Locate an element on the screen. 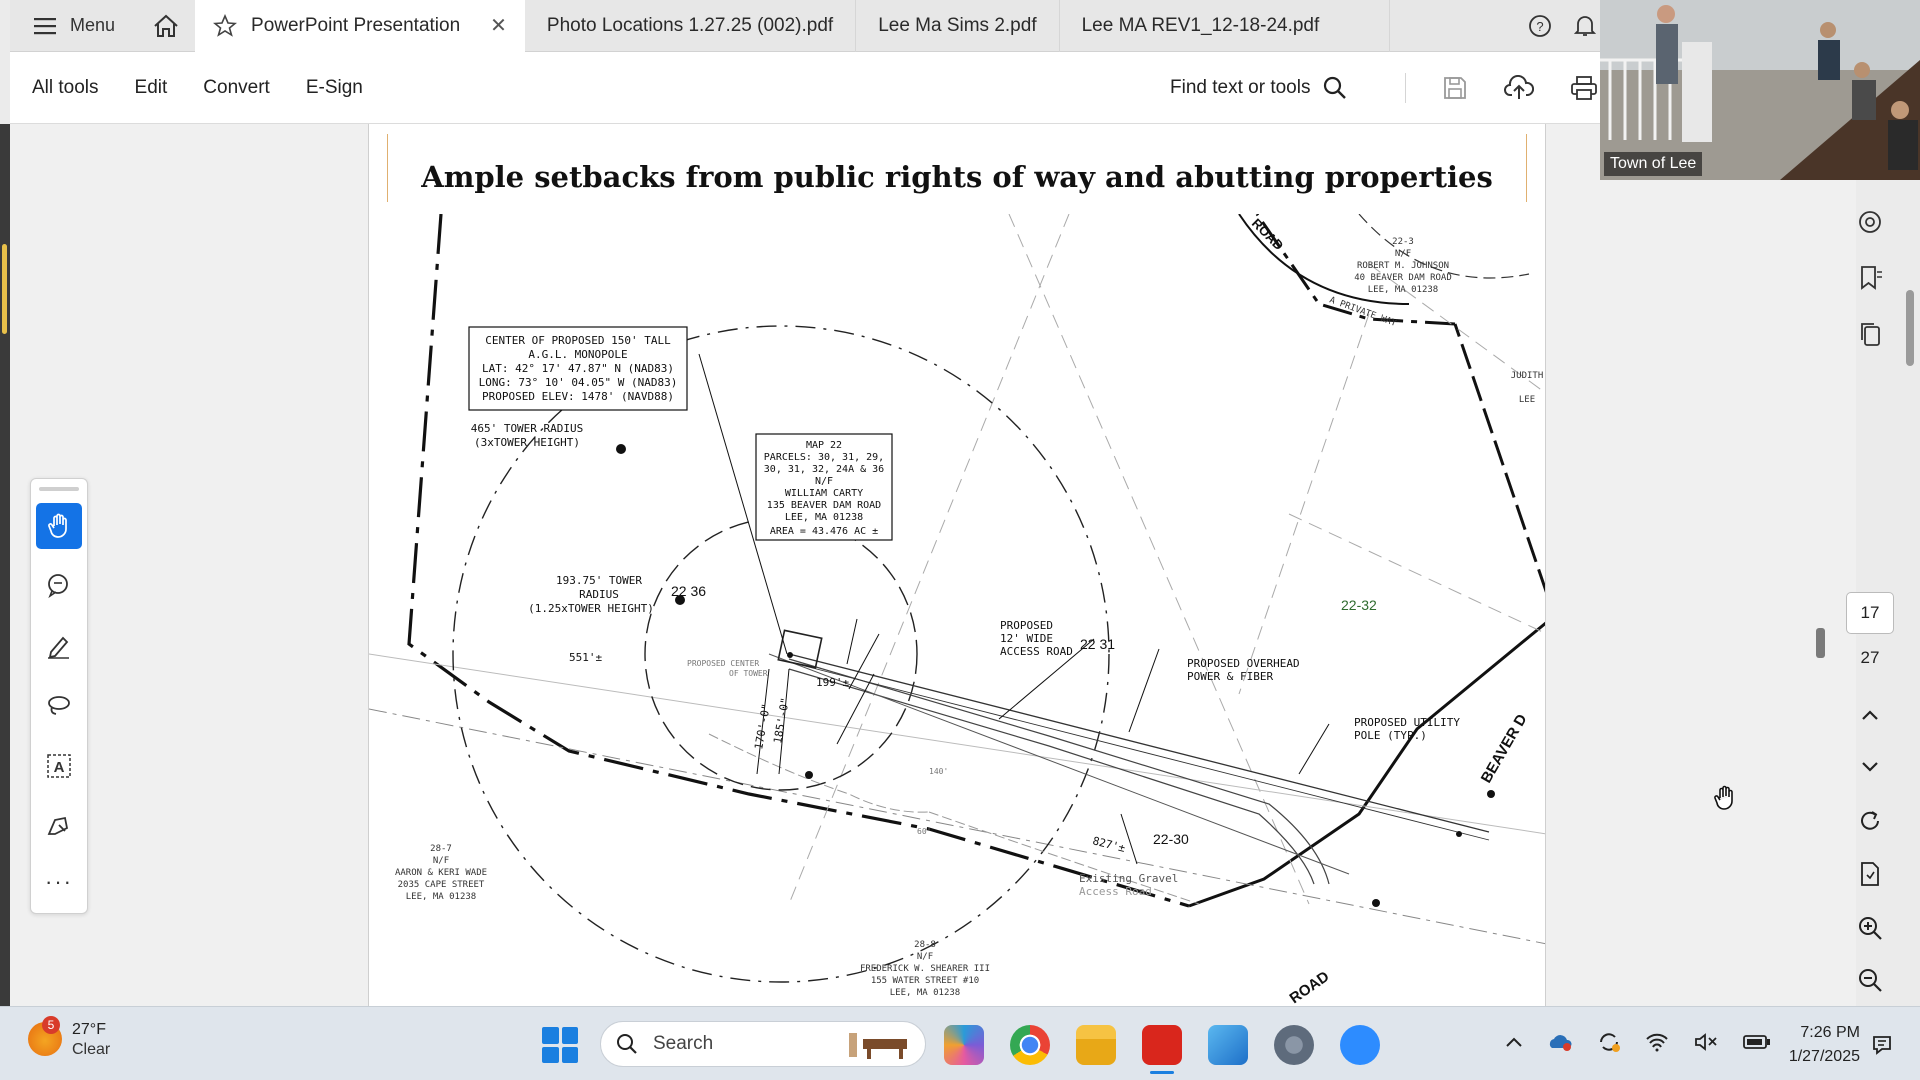 The width and height of the screenshot is (1920, 1080). zoom-in-button is located at coordinates (1870, 928).